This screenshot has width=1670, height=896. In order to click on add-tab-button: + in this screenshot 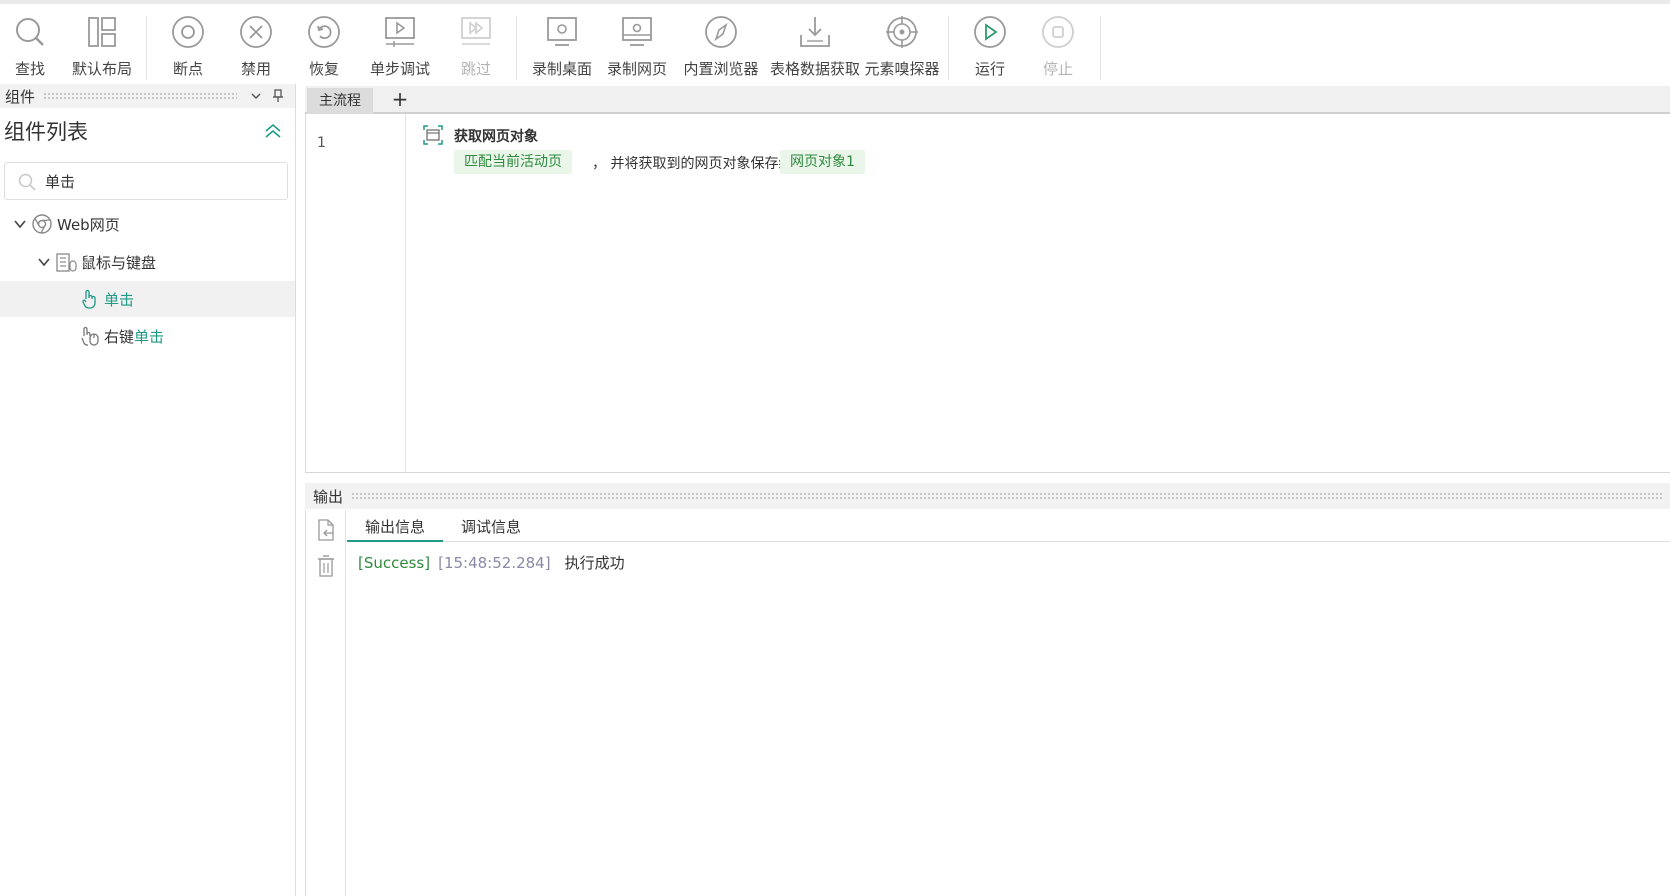, I will do `click(400, 100)`.